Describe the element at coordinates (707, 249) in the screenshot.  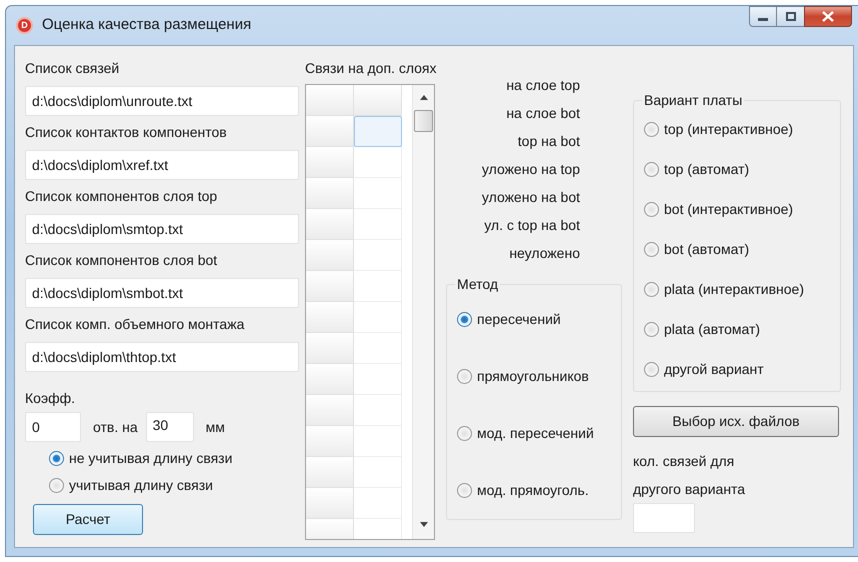
I see `radio-label: bot (автомат)` at that location.